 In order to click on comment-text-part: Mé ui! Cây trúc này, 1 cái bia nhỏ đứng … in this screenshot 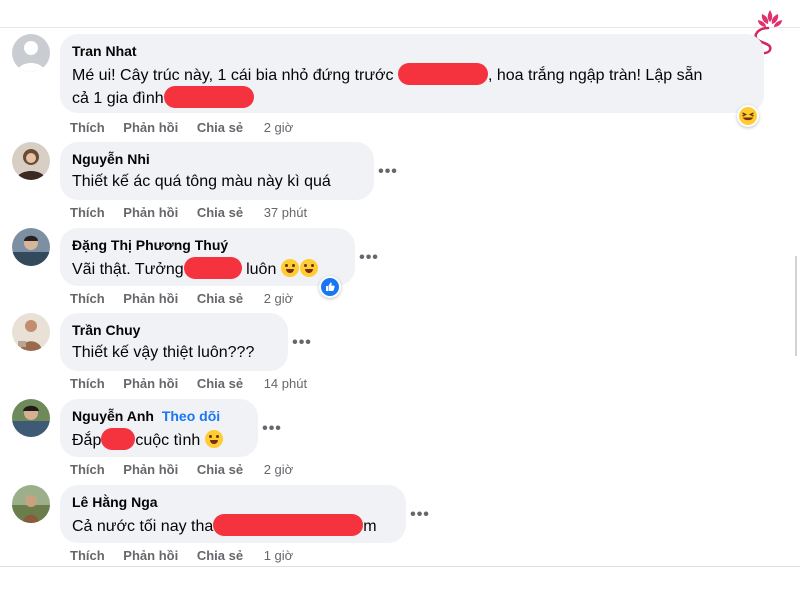, I will do `click(235, 75)`.